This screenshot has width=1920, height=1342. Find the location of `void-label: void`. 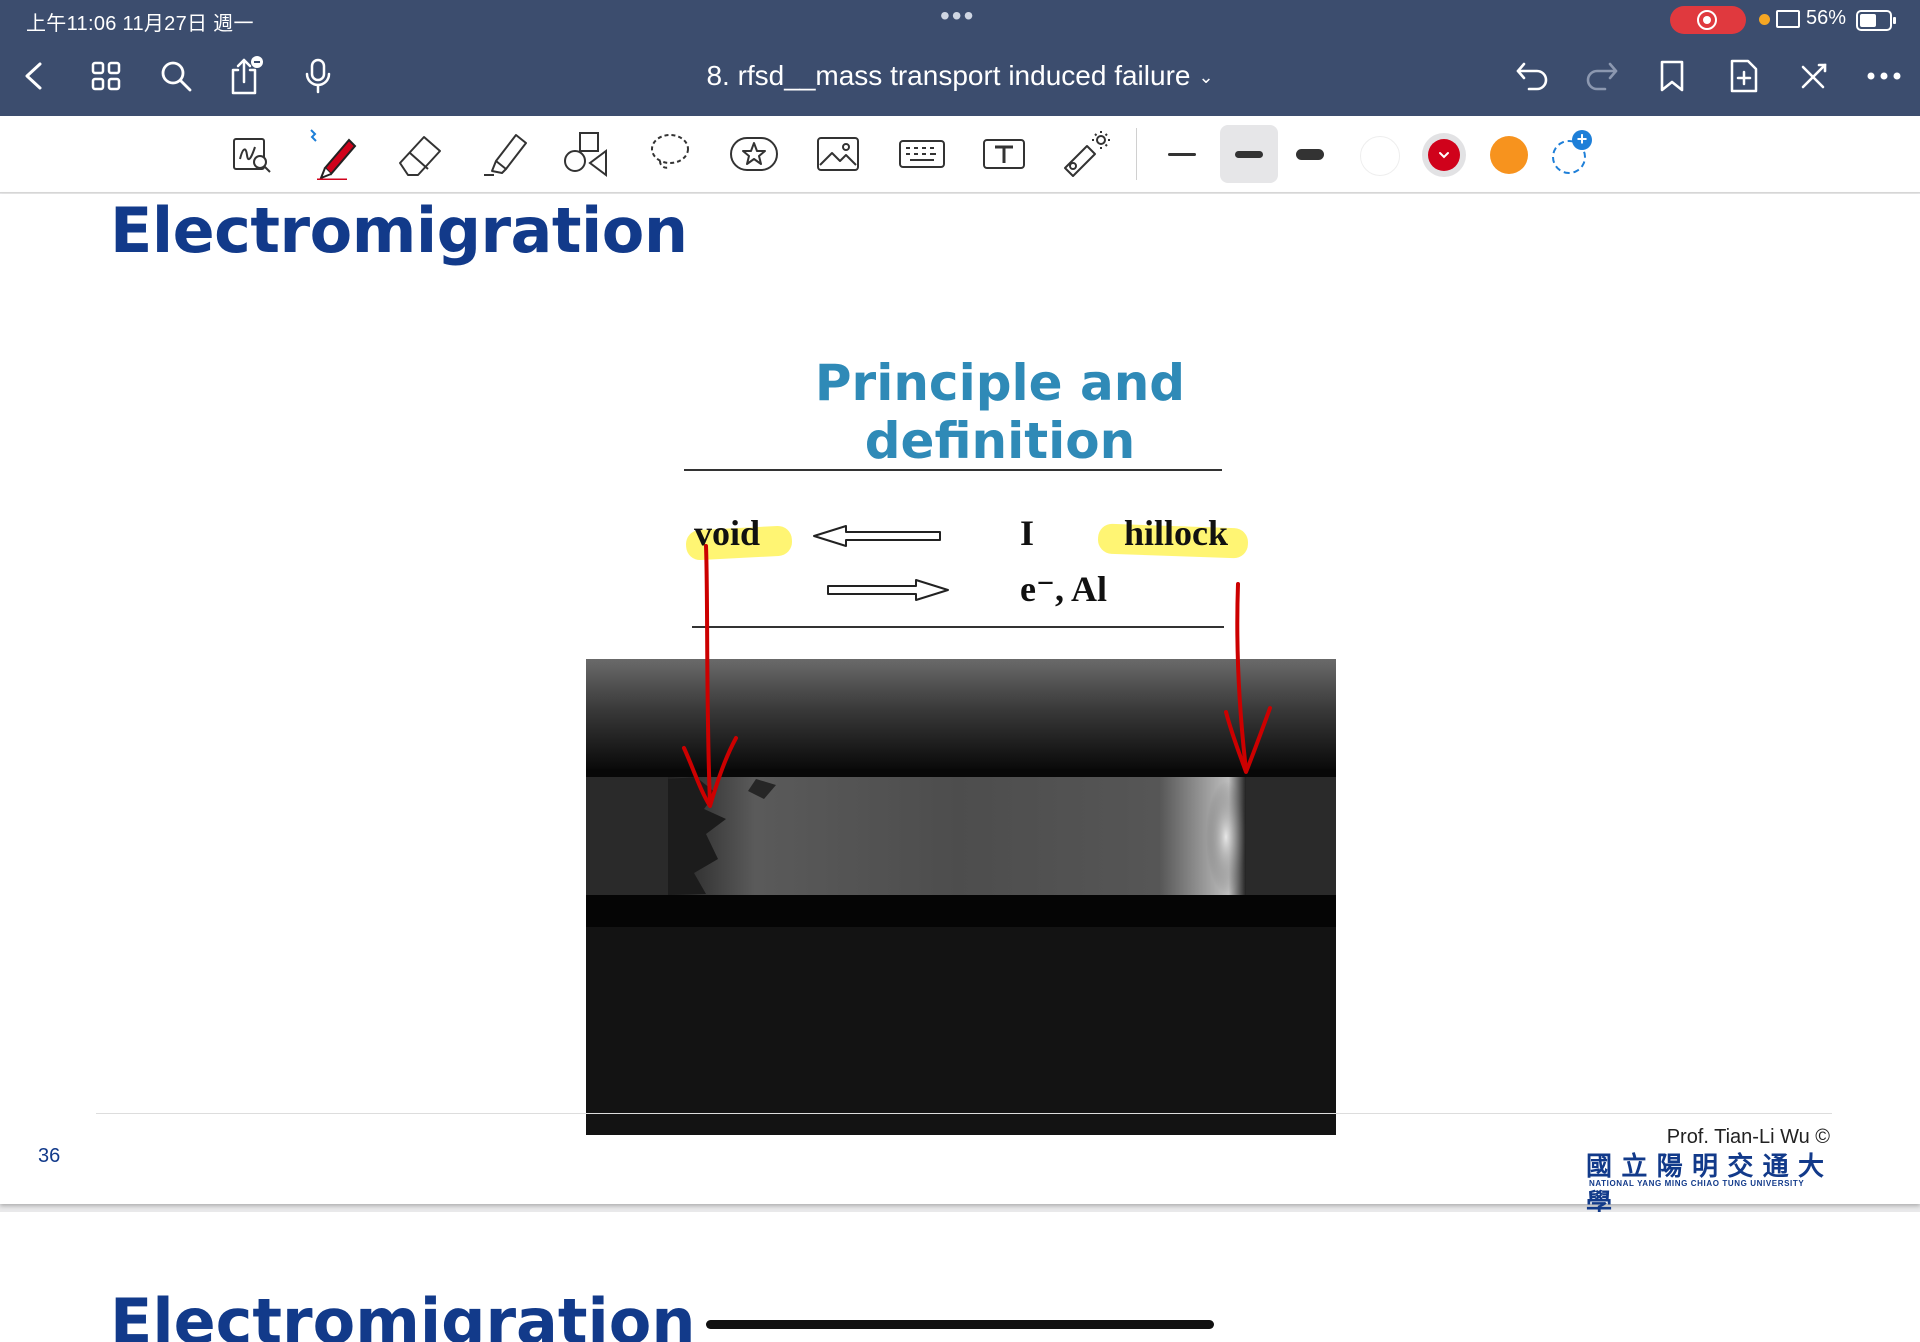

void-label: void is located at coordinates (727, 533).